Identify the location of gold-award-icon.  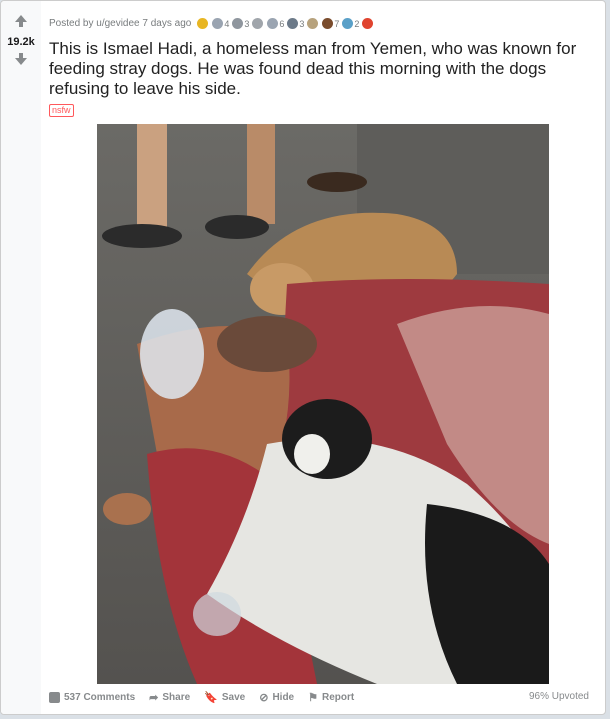
(203, 23).